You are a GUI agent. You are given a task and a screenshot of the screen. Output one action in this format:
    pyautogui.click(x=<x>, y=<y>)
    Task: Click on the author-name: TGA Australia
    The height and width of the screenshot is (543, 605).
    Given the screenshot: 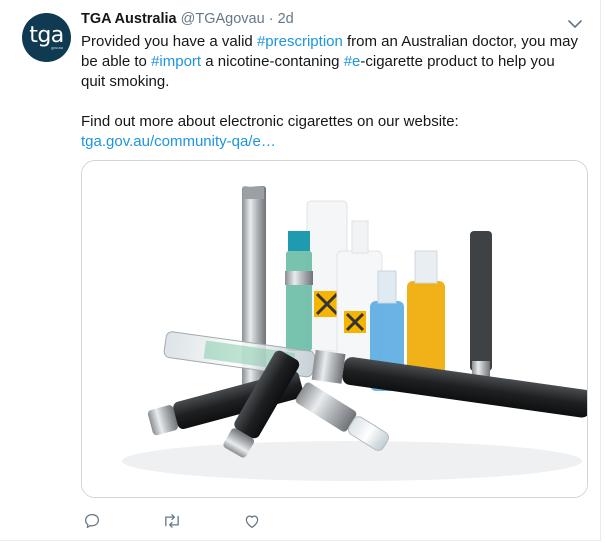 What is the action you would take?
    pyautogui.click(x=129, y=19)
    